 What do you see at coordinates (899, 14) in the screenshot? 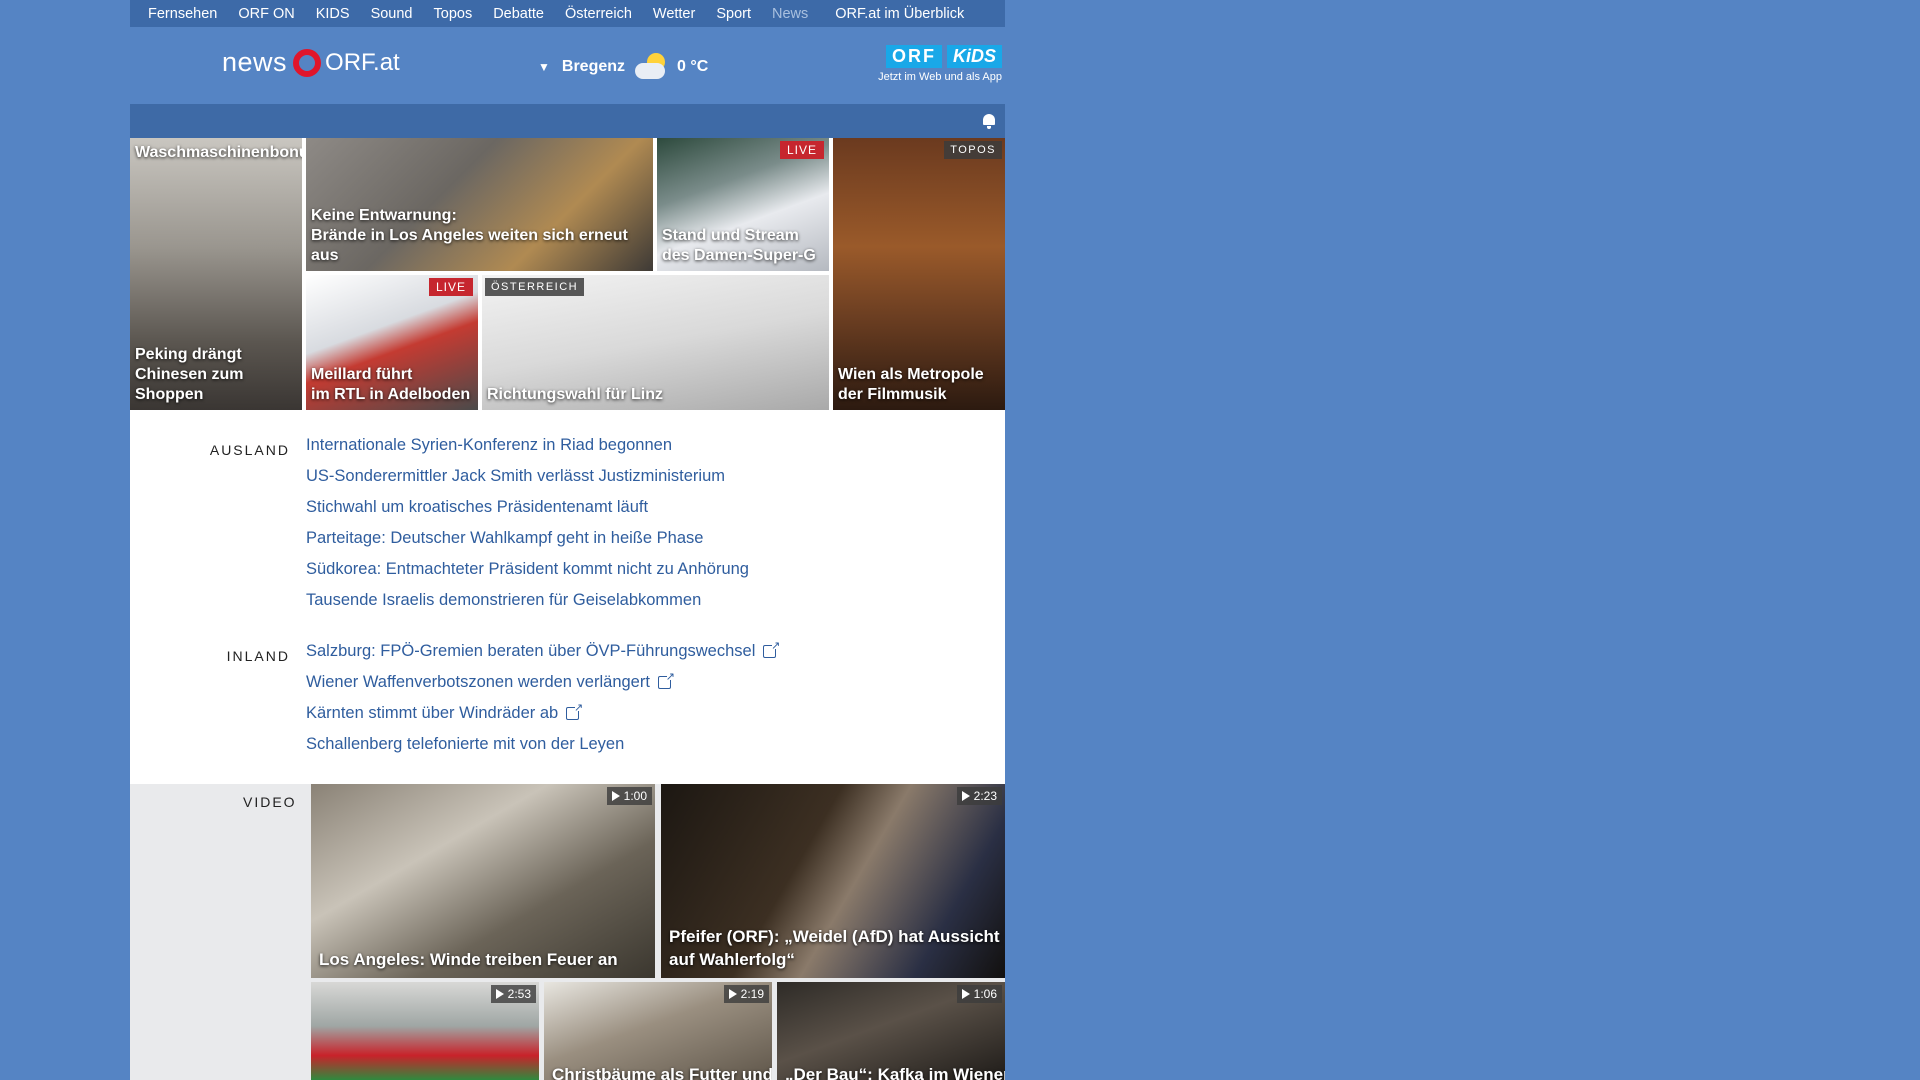
I see `nav-overview: ORF.at im Überblick` at bounding box center [899, 14].